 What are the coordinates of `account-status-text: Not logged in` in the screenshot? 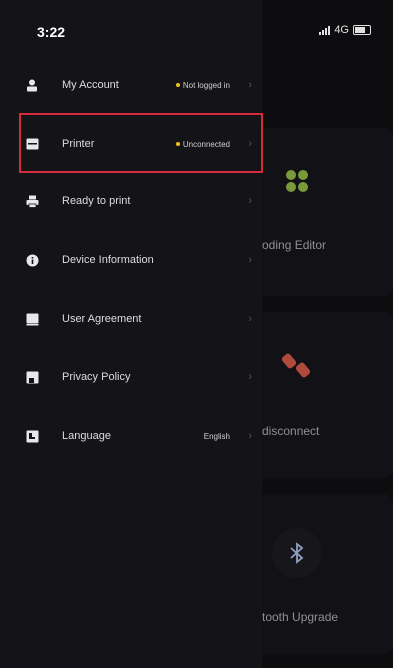 It's located at (206, 85).